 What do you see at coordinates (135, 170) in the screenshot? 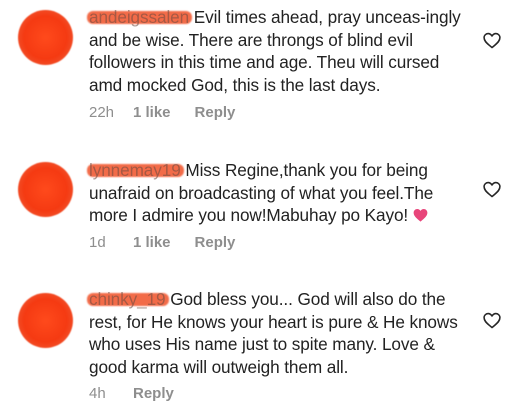
I see `comment-username: lynnemay19` at bounding box center [135, 170].